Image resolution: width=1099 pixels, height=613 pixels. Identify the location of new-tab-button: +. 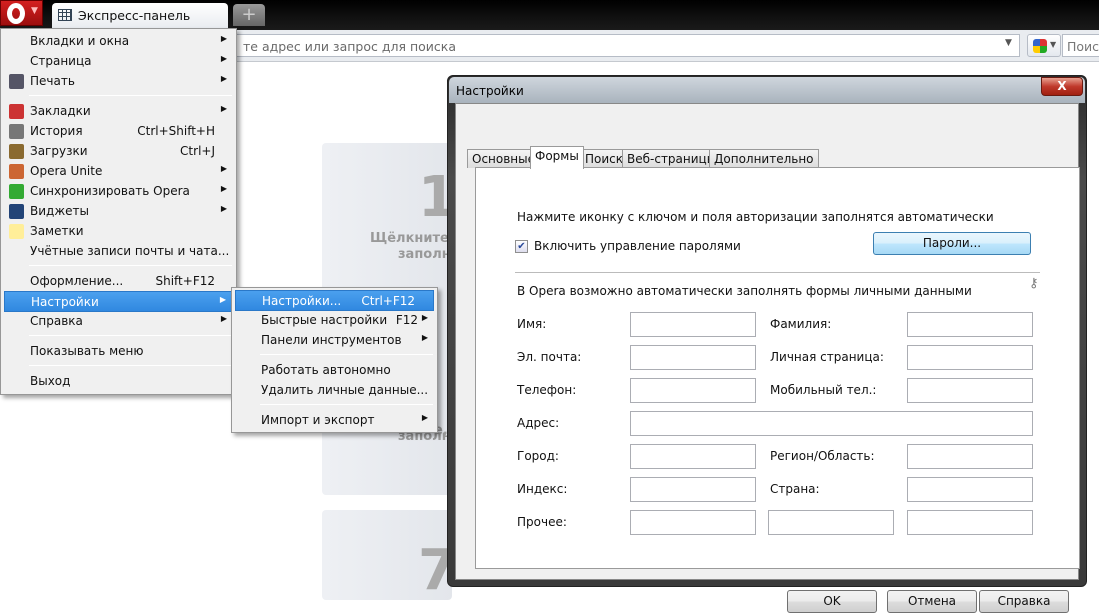
(249, 15).